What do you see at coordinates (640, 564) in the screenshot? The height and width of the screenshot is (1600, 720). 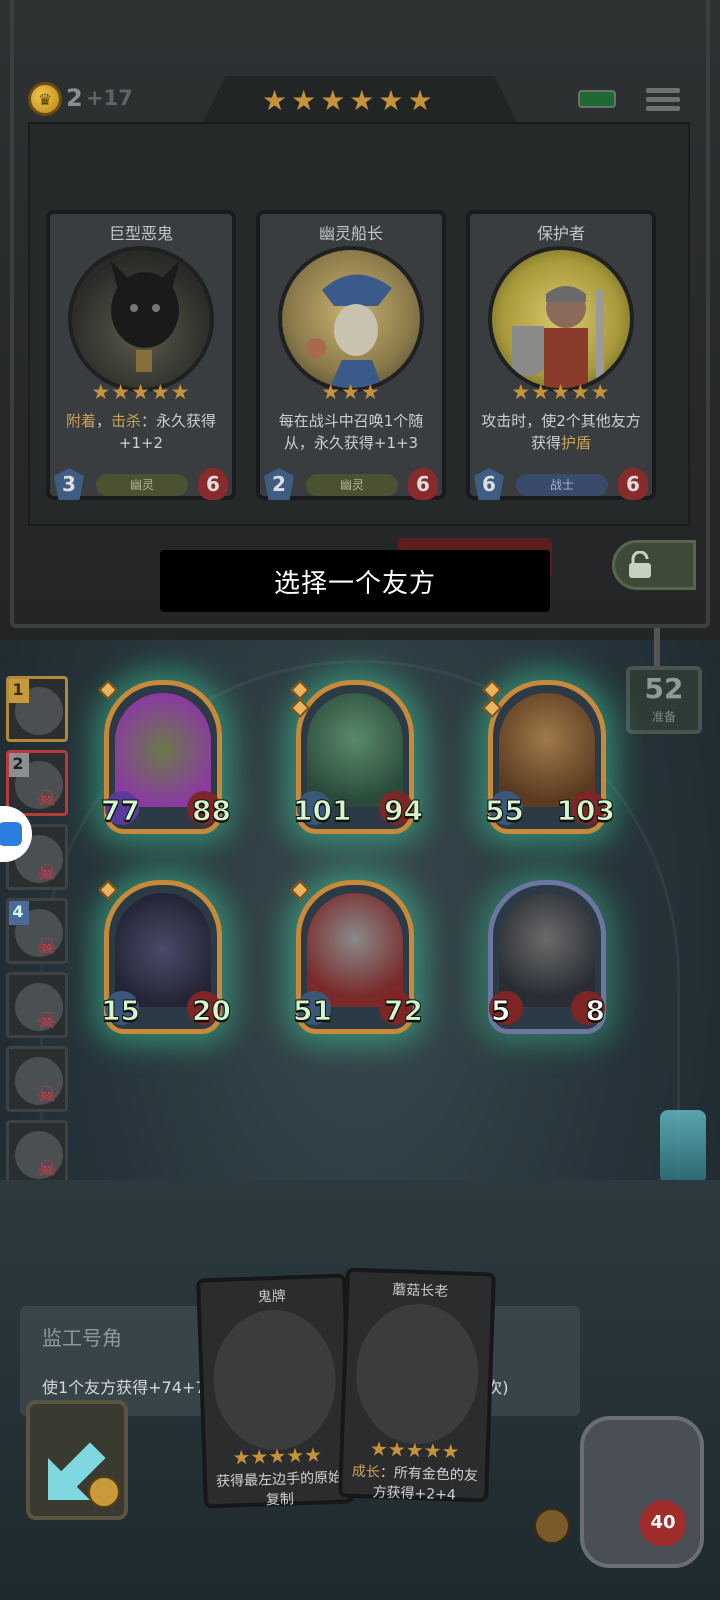 I see `lock-icon` at bounding box center [640, 564].